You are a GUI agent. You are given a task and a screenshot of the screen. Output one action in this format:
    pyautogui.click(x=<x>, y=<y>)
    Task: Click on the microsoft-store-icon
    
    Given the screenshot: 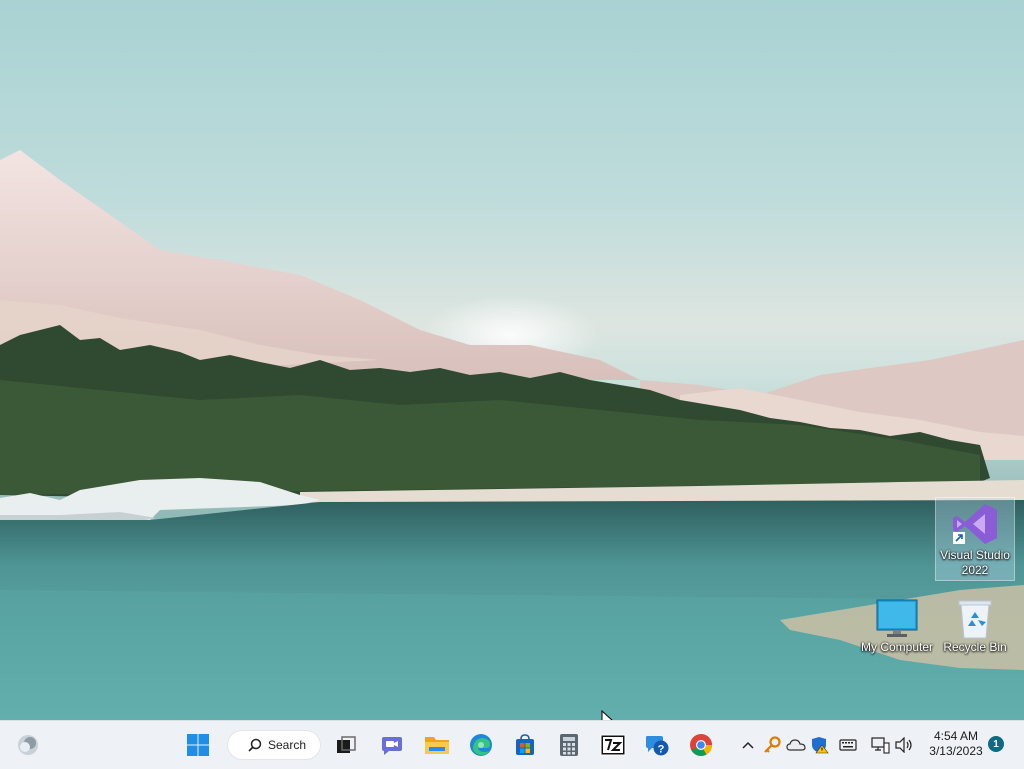 What is the action you would take?
    pyautogui.click(x=525, y=744)
    